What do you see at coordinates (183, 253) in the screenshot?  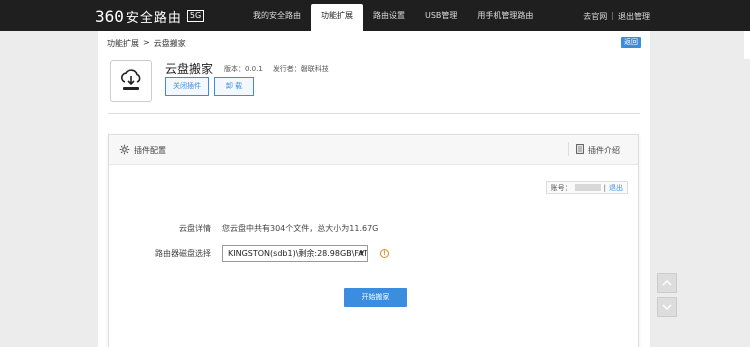 I see `disk-select-label: 路由器磁盘选择` at bounding box center [183, 253].